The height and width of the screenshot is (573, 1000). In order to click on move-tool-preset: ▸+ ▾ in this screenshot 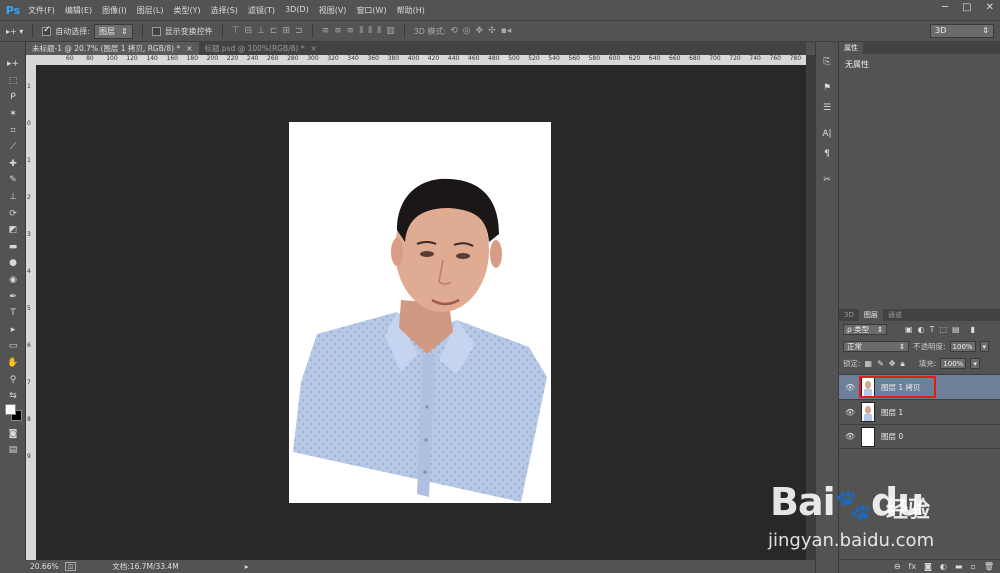, I will do `click(14, 31)`.